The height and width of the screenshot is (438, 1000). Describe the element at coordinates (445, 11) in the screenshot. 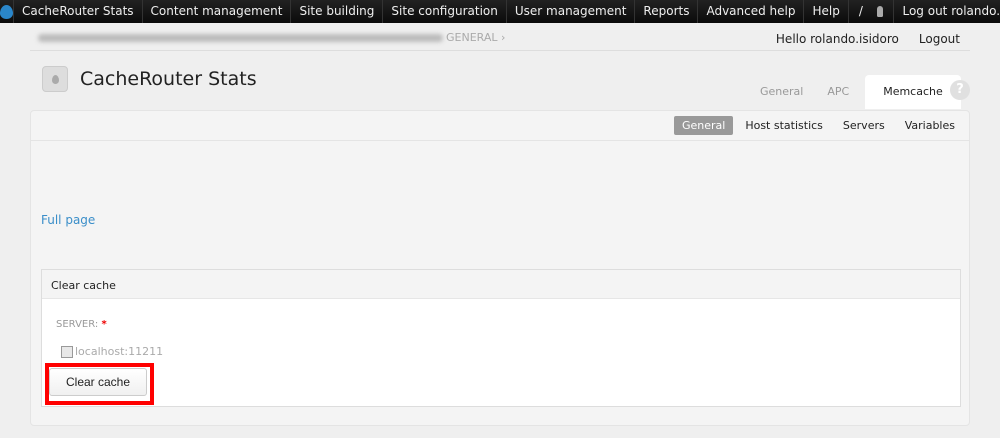

I see `toolbar-site-configuration: Site configuration` at that location.